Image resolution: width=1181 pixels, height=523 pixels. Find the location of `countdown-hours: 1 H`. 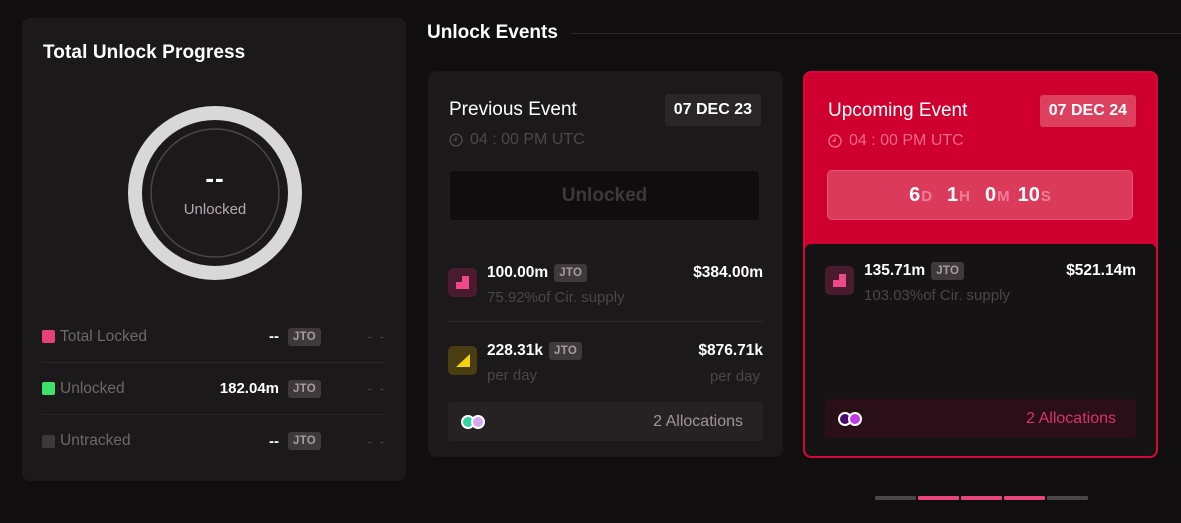

countdown-hours: 1 H is located at coordinates (958, 195).